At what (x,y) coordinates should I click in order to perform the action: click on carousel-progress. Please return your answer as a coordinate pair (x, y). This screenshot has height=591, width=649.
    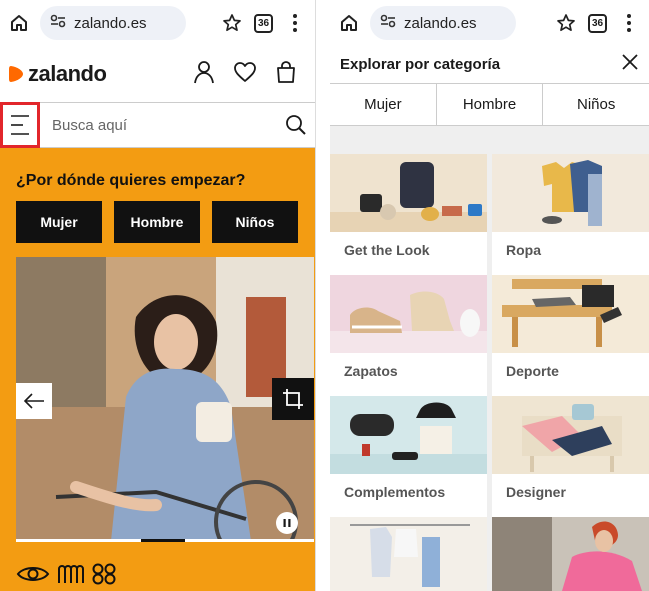
    Looking at the image, I should click on (165, 540).